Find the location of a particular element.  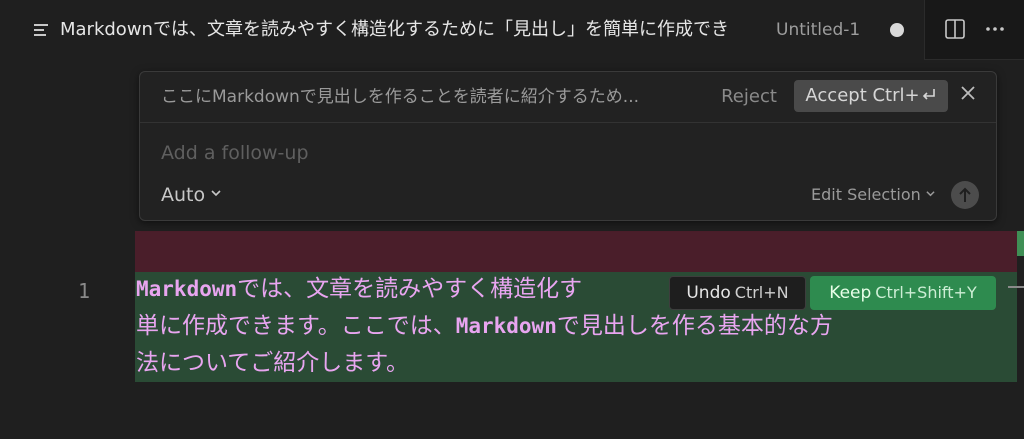

code-text: 法についてご紹介します。 is located at coordinates (273, 363).